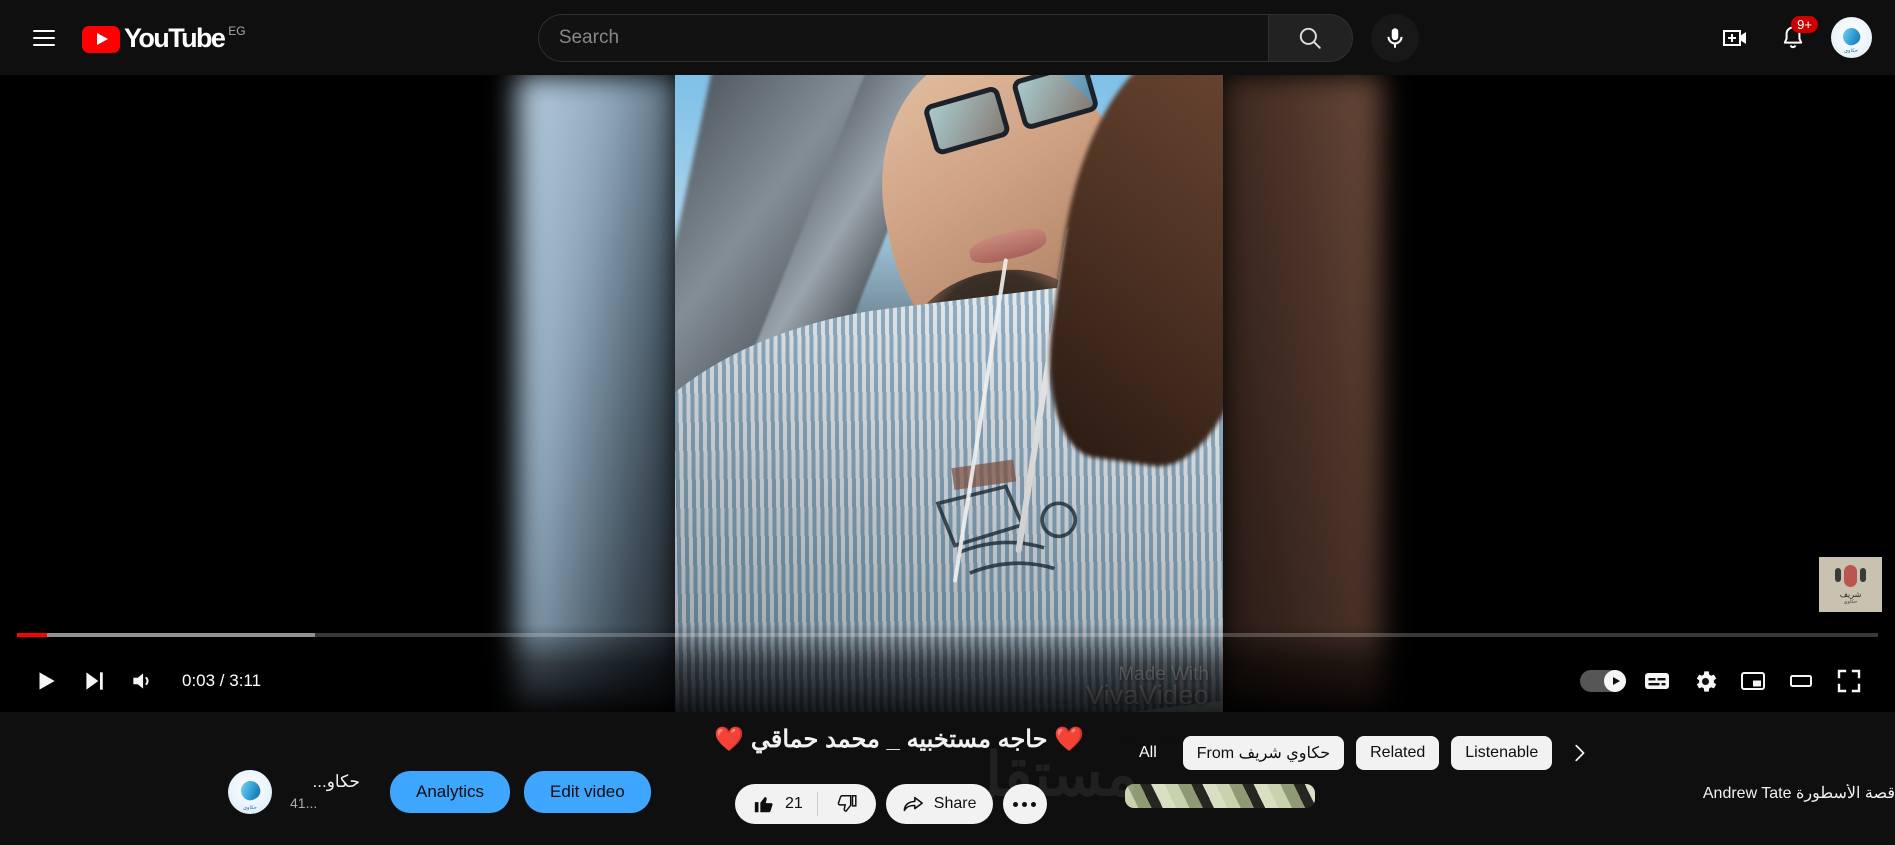 The width and height of the screenshot is (1895, 845). What do you see at coordinates (776, 804) in the screenshot?
I see `like-button: 21` at bounding box center [776, 804].